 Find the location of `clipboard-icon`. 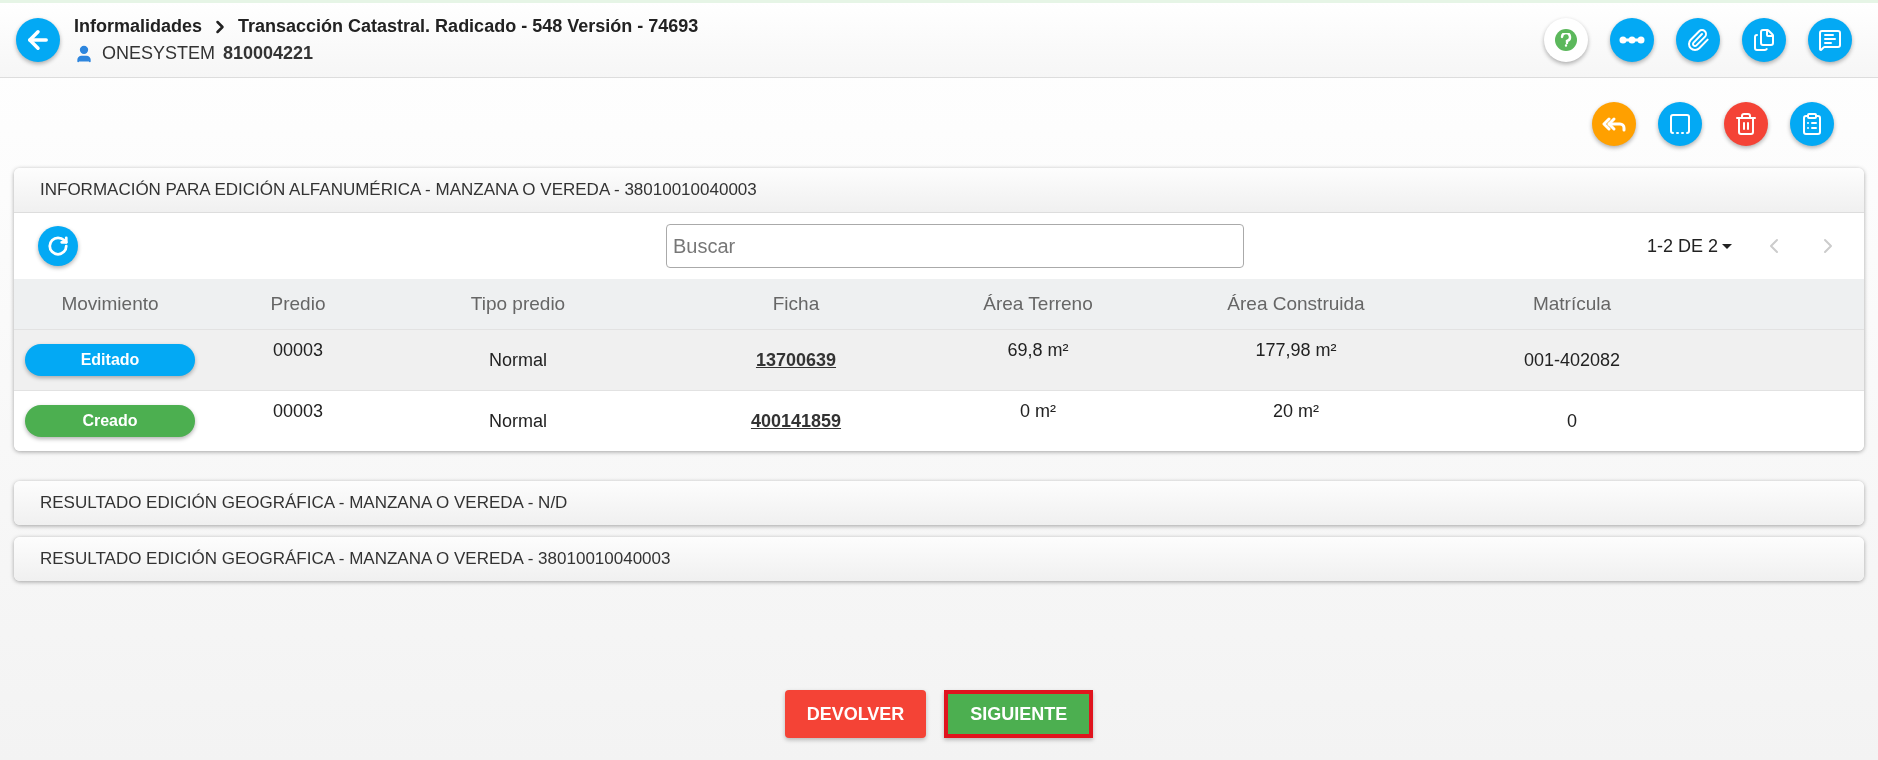

clipboard-icon is located at coordinates (1812, 124).